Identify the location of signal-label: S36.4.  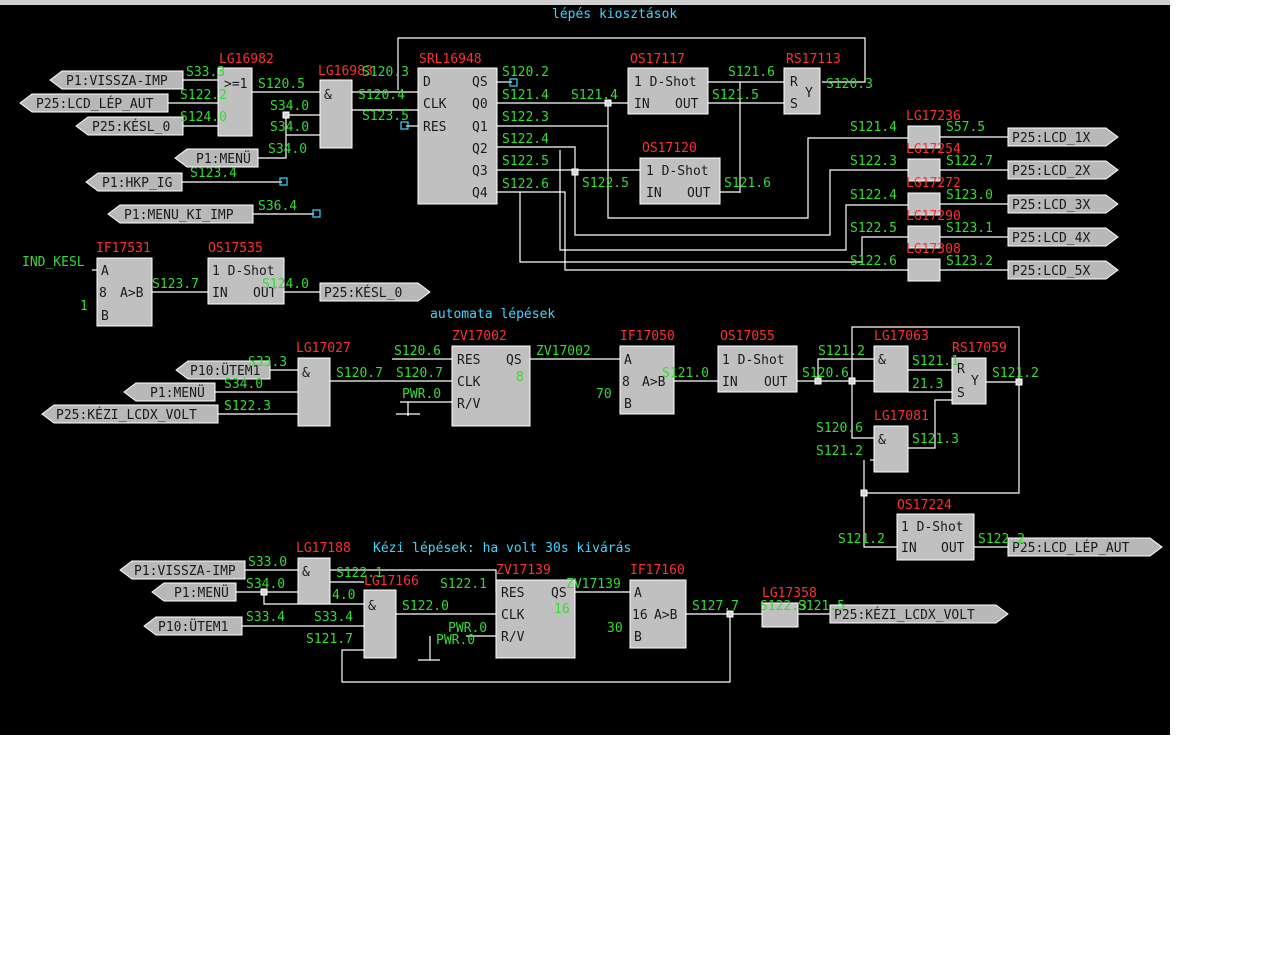
(277, 206).